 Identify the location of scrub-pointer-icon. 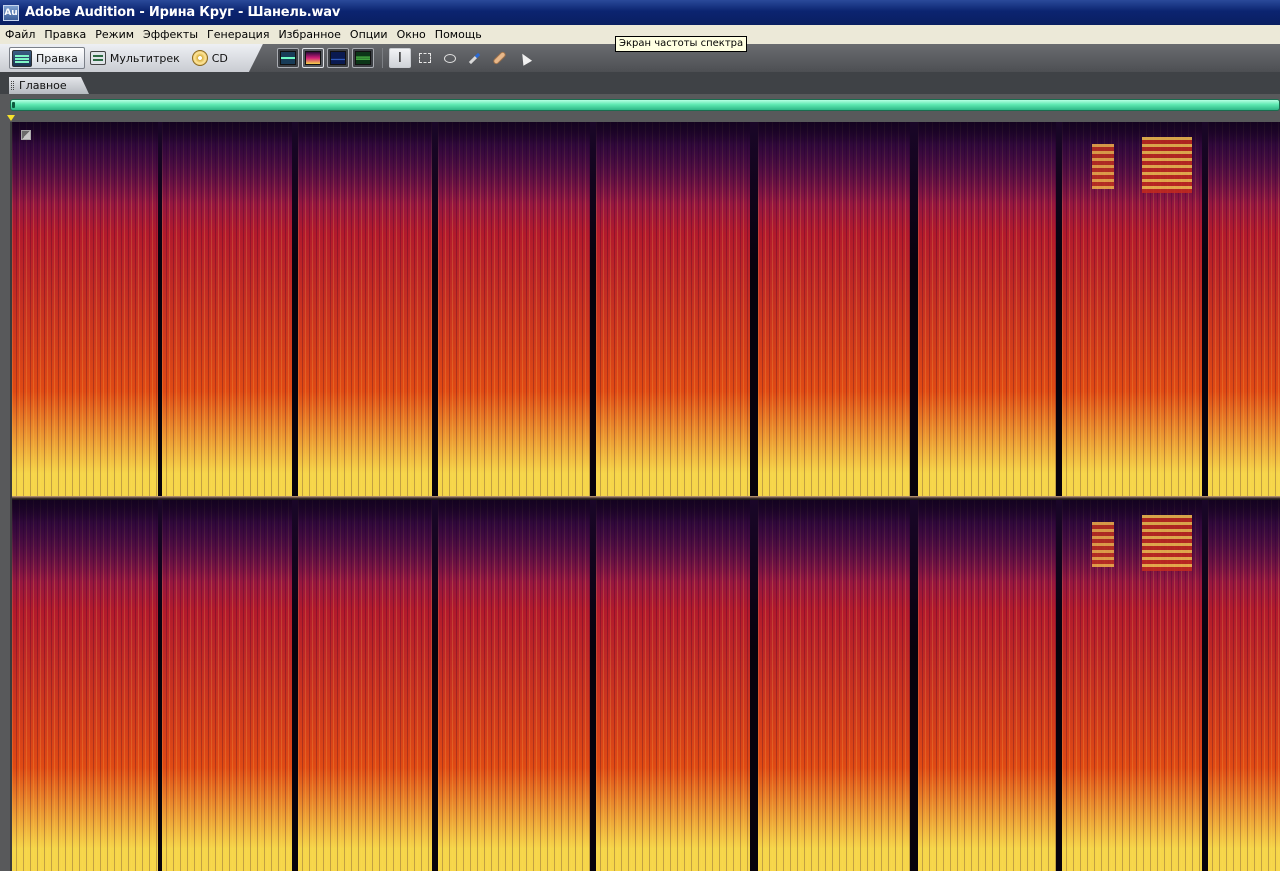
(524, 58).